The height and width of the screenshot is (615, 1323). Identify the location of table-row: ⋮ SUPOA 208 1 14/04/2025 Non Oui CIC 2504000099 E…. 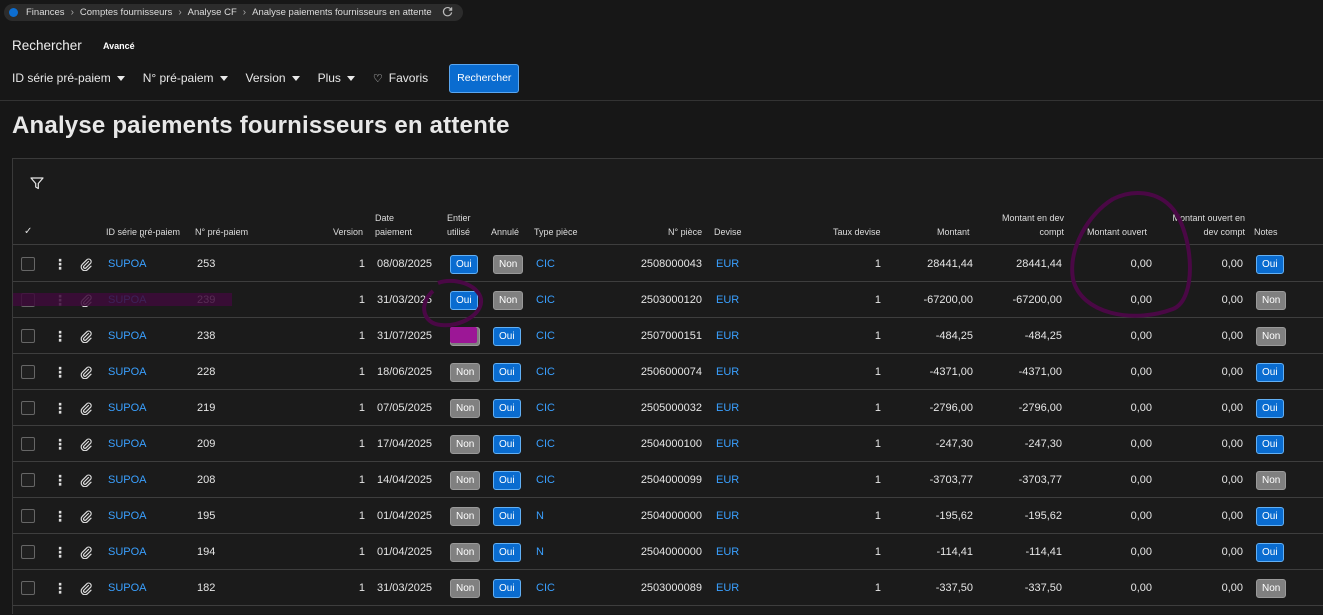
(668, 480).